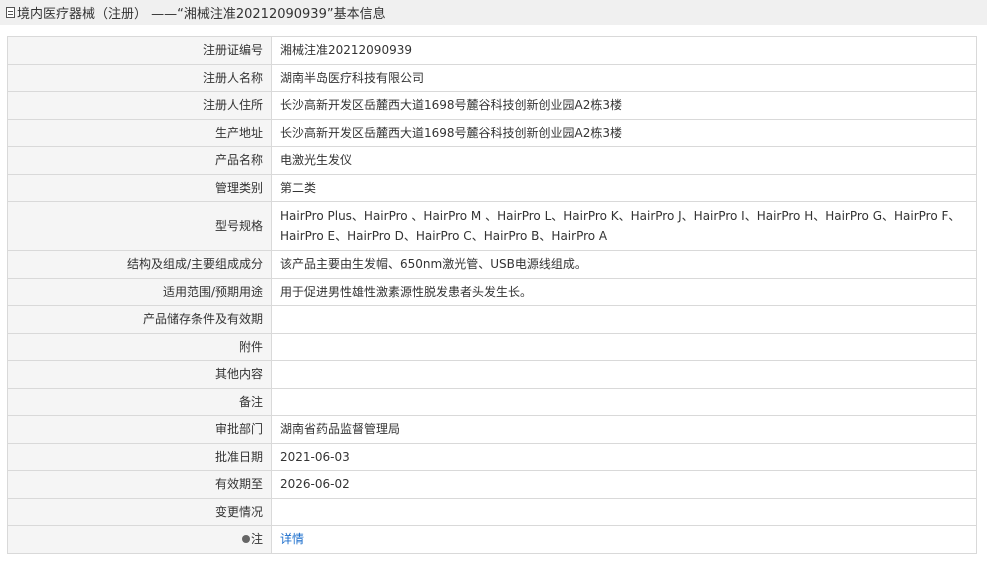  Describe the element at coordinates (139, 77) in the screenshot. I see `row-label: 注册人名称` at that location.